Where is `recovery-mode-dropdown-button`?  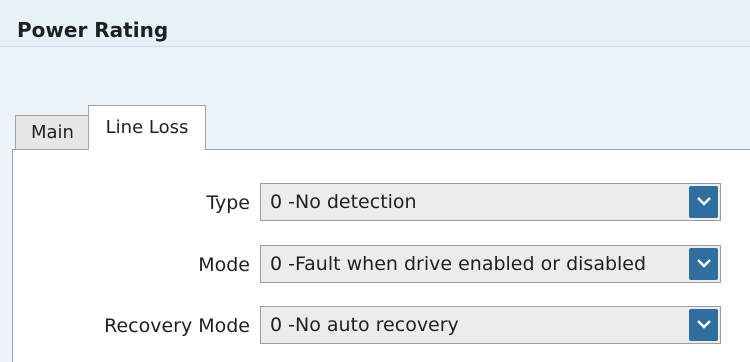
recovery-mode-dropdown-button is located at coordinates (703, 325).